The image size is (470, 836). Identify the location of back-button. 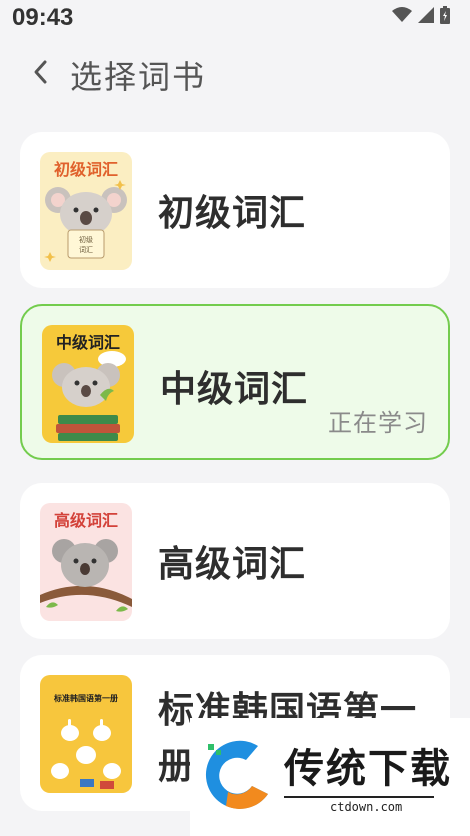
(40, 72).